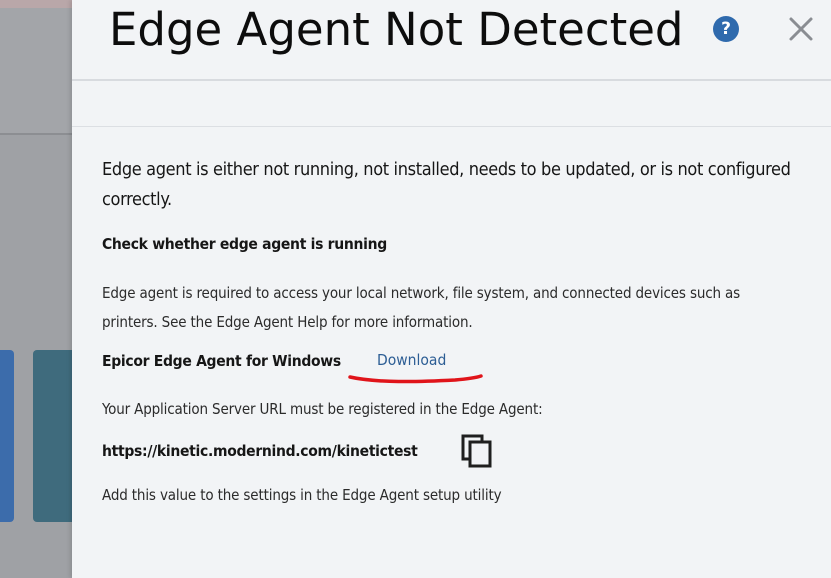  I want to click on help-icon: ?, so click(726, 29).